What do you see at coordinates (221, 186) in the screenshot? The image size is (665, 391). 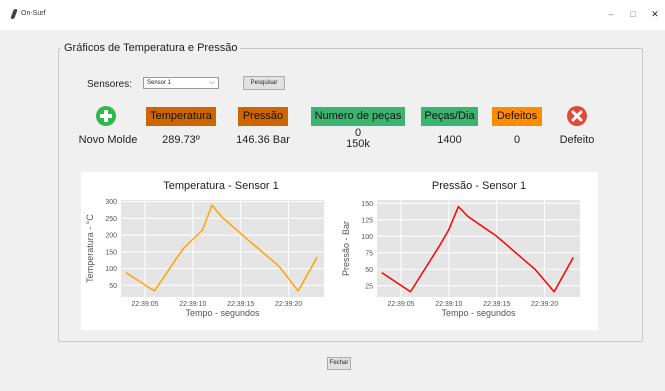 I see `chart-title: Temperatura - Sensor 1` at bounding box center [221, 186].